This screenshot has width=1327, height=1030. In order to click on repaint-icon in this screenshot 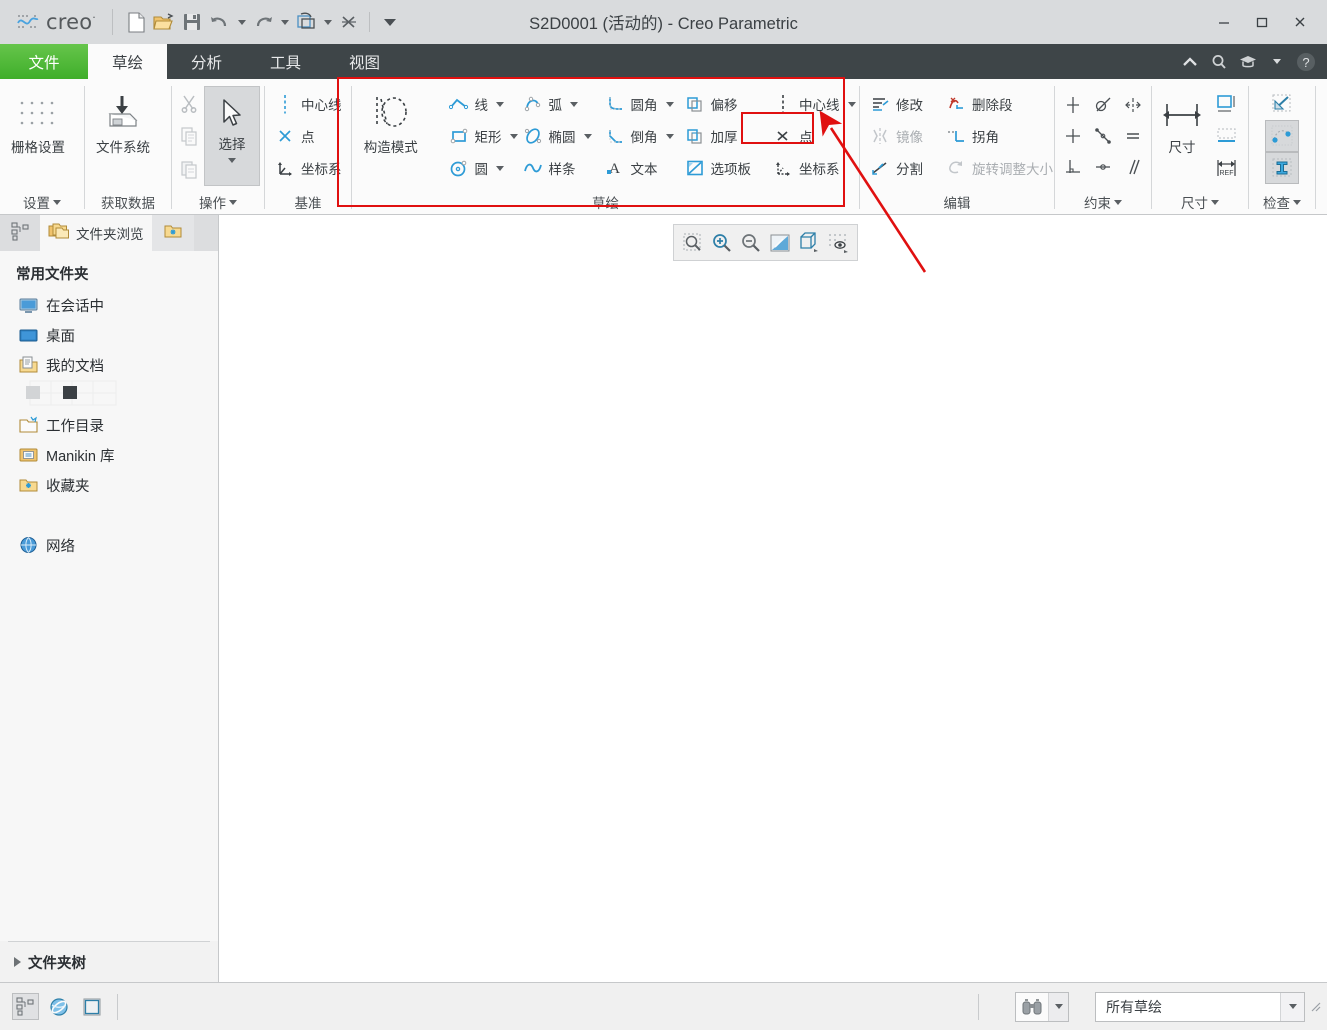, I will do `click(780, 242)`.